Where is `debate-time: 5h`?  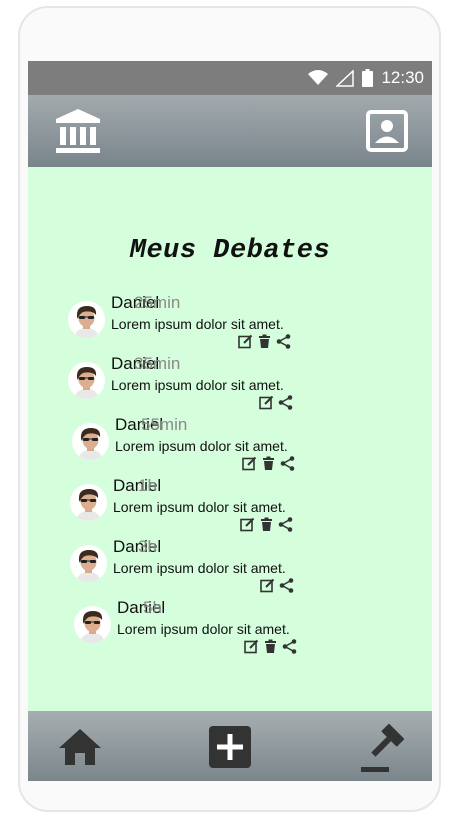 debate-time: 5h is located at coordinates (152, 607).